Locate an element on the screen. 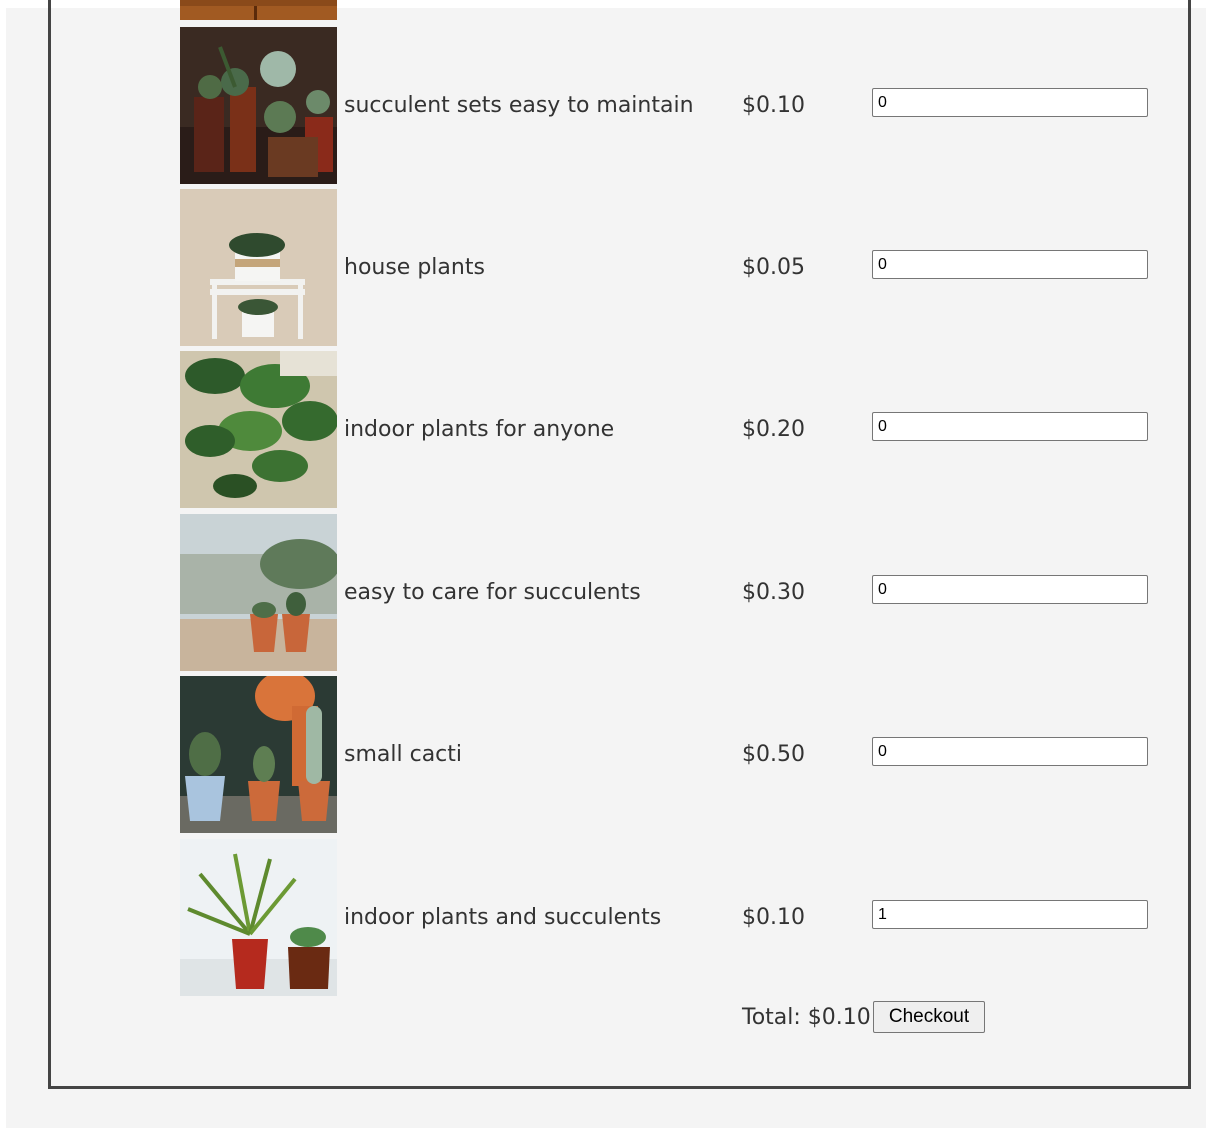  product-thumbnail-partial is located at coordinates (258, 10).